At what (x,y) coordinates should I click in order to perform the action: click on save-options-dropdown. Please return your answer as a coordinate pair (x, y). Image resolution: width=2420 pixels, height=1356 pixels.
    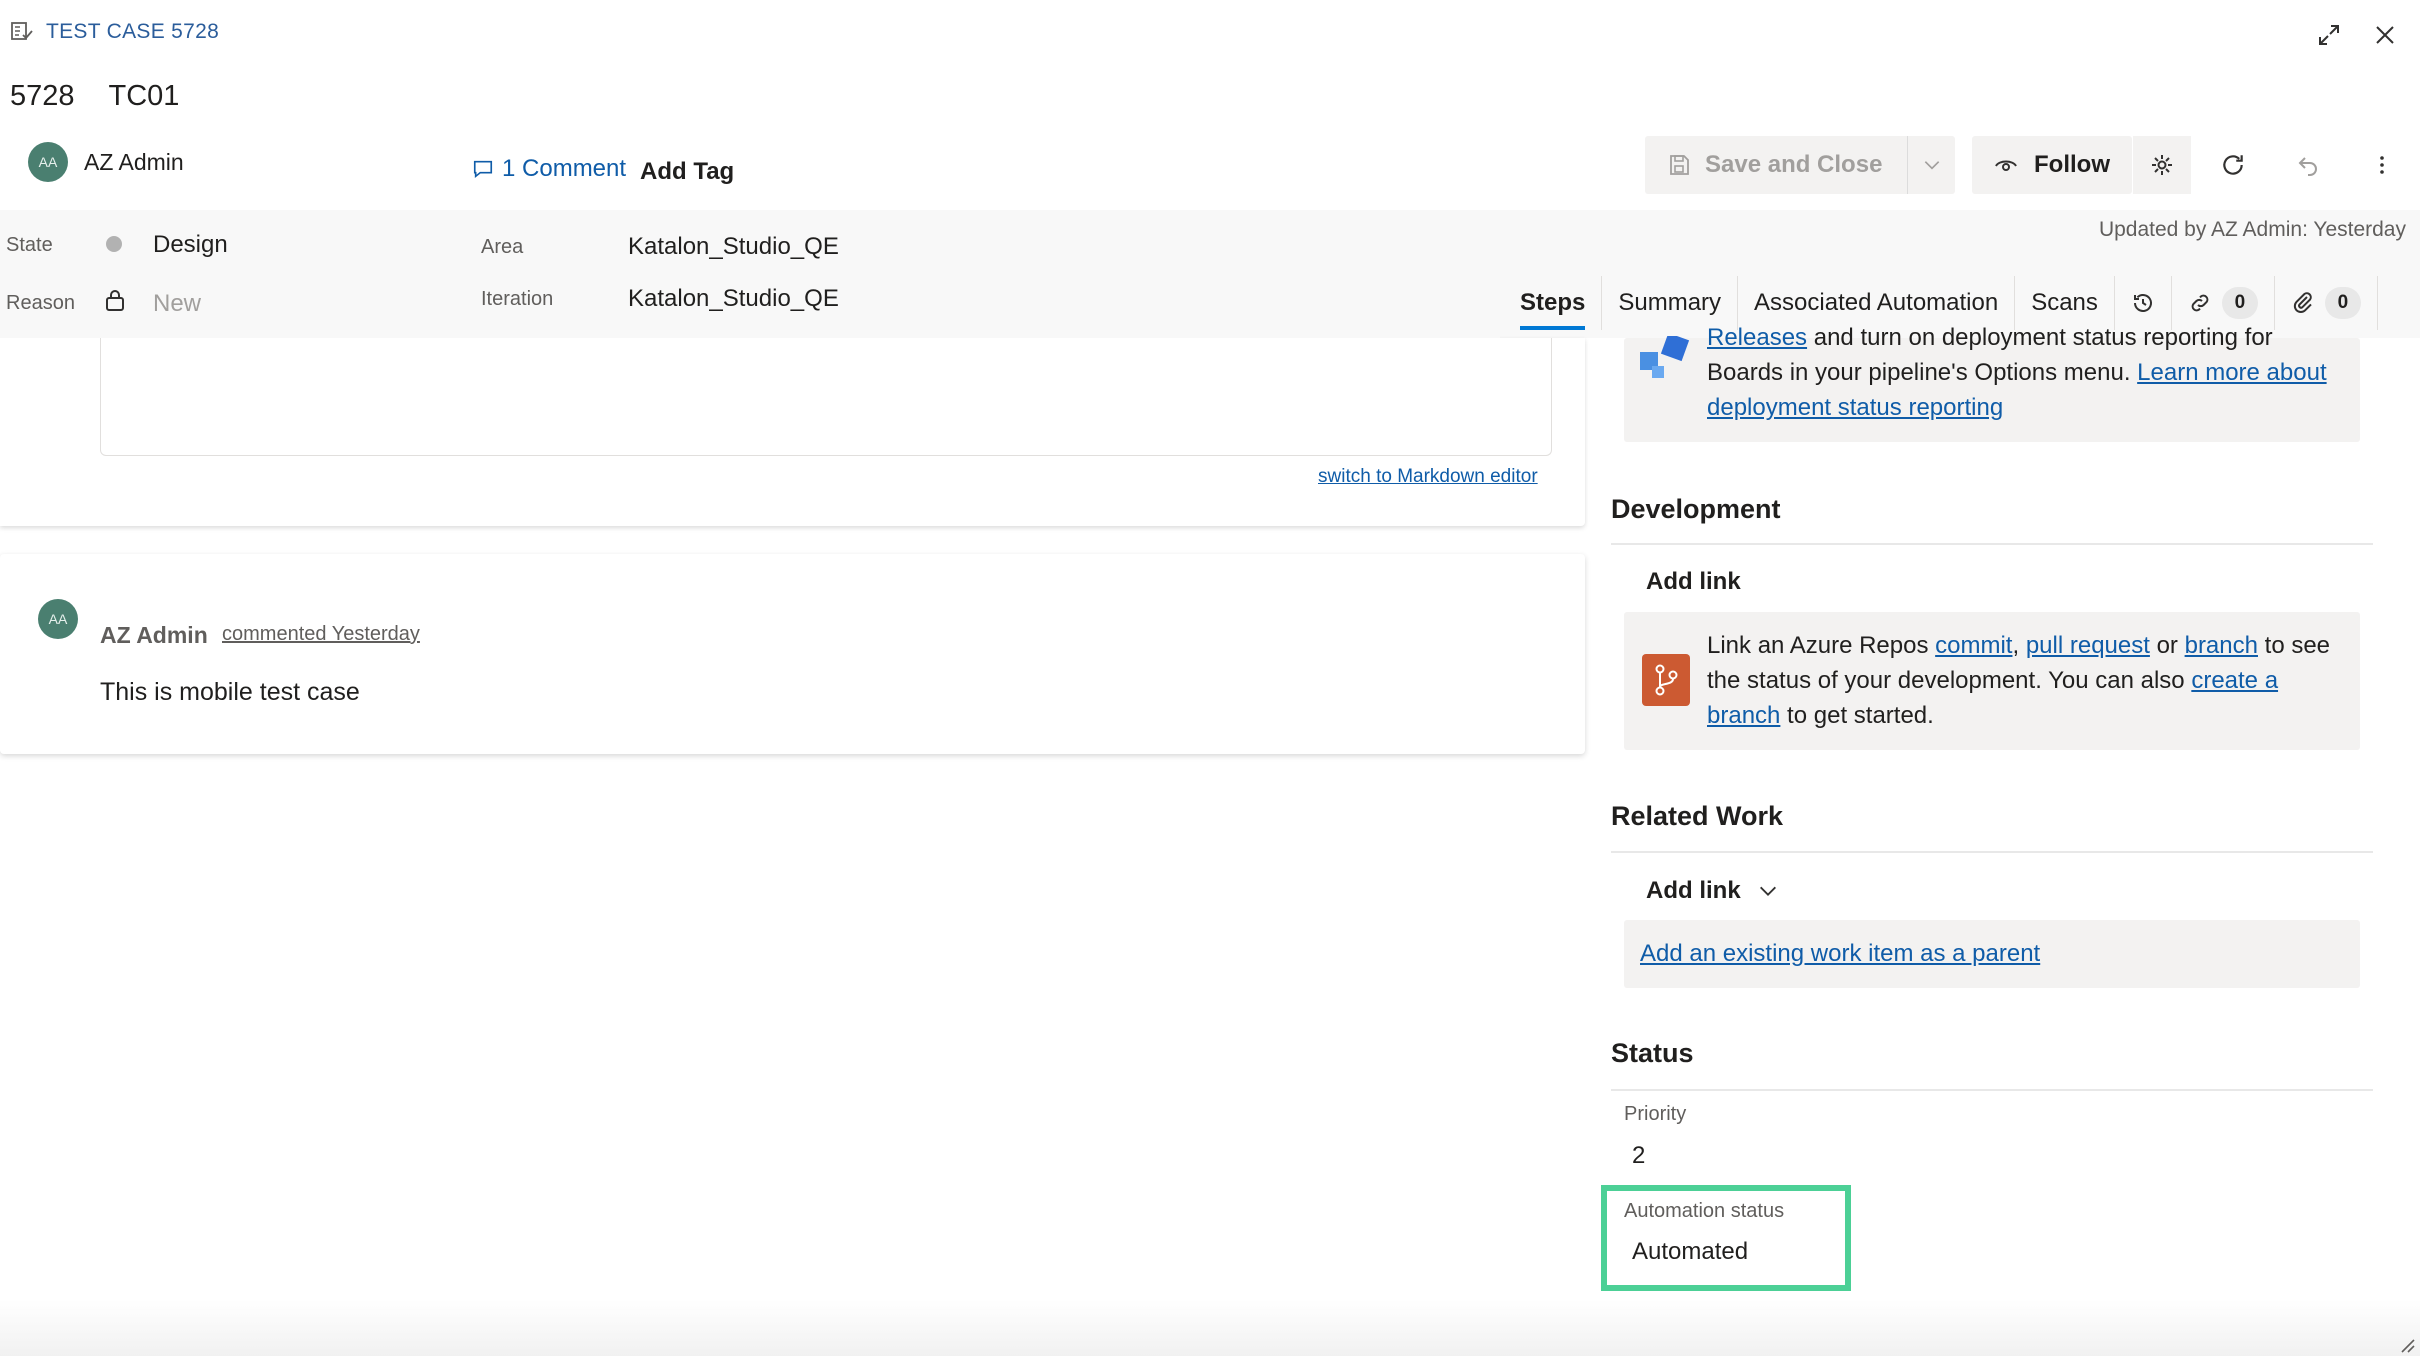
    Looking at the image, I should click on (1931, 165).